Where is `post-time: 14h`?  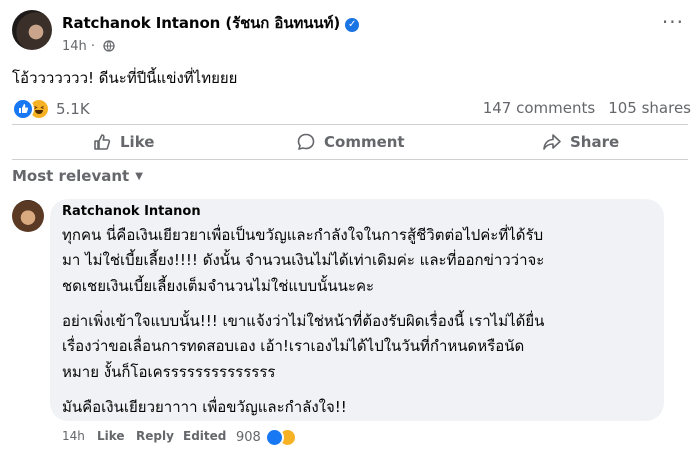 post-time: 14h is located at coordinates (74, 46).